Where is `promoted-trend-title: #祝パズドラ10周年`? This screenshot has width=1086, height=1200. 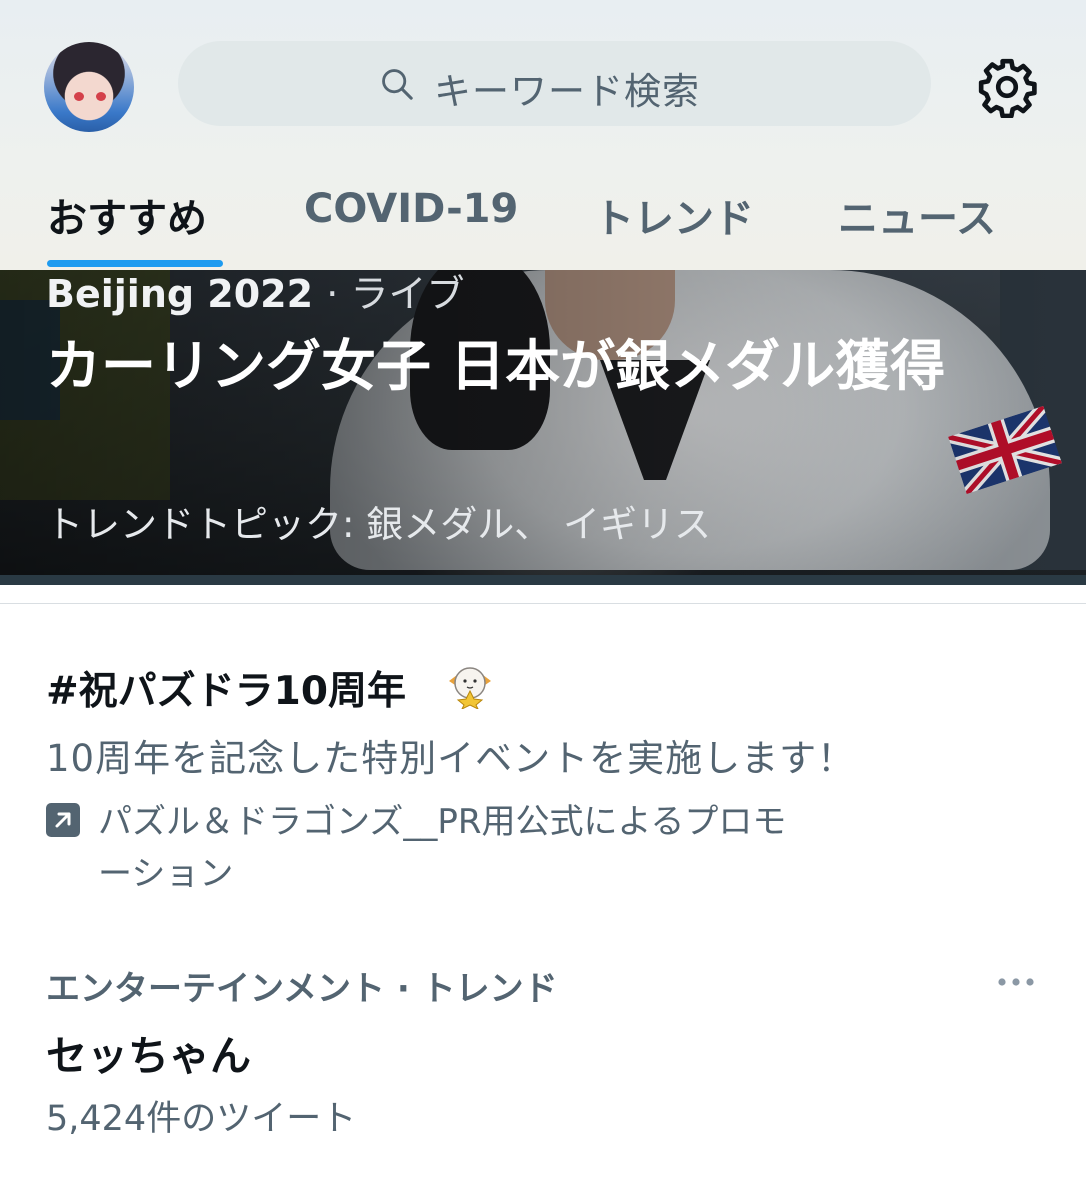 promoted-trend-title: #祝パズドラ10周年 is located at coordinates (226, 688).